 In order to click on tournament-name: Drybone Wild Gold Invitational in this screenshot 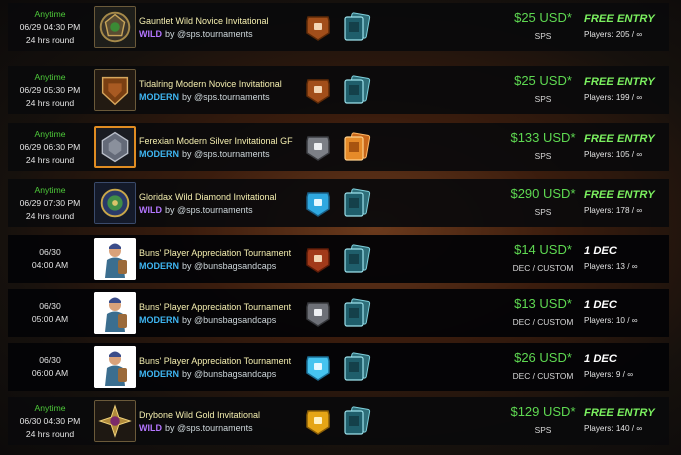, I will do `click(219, 415)`.